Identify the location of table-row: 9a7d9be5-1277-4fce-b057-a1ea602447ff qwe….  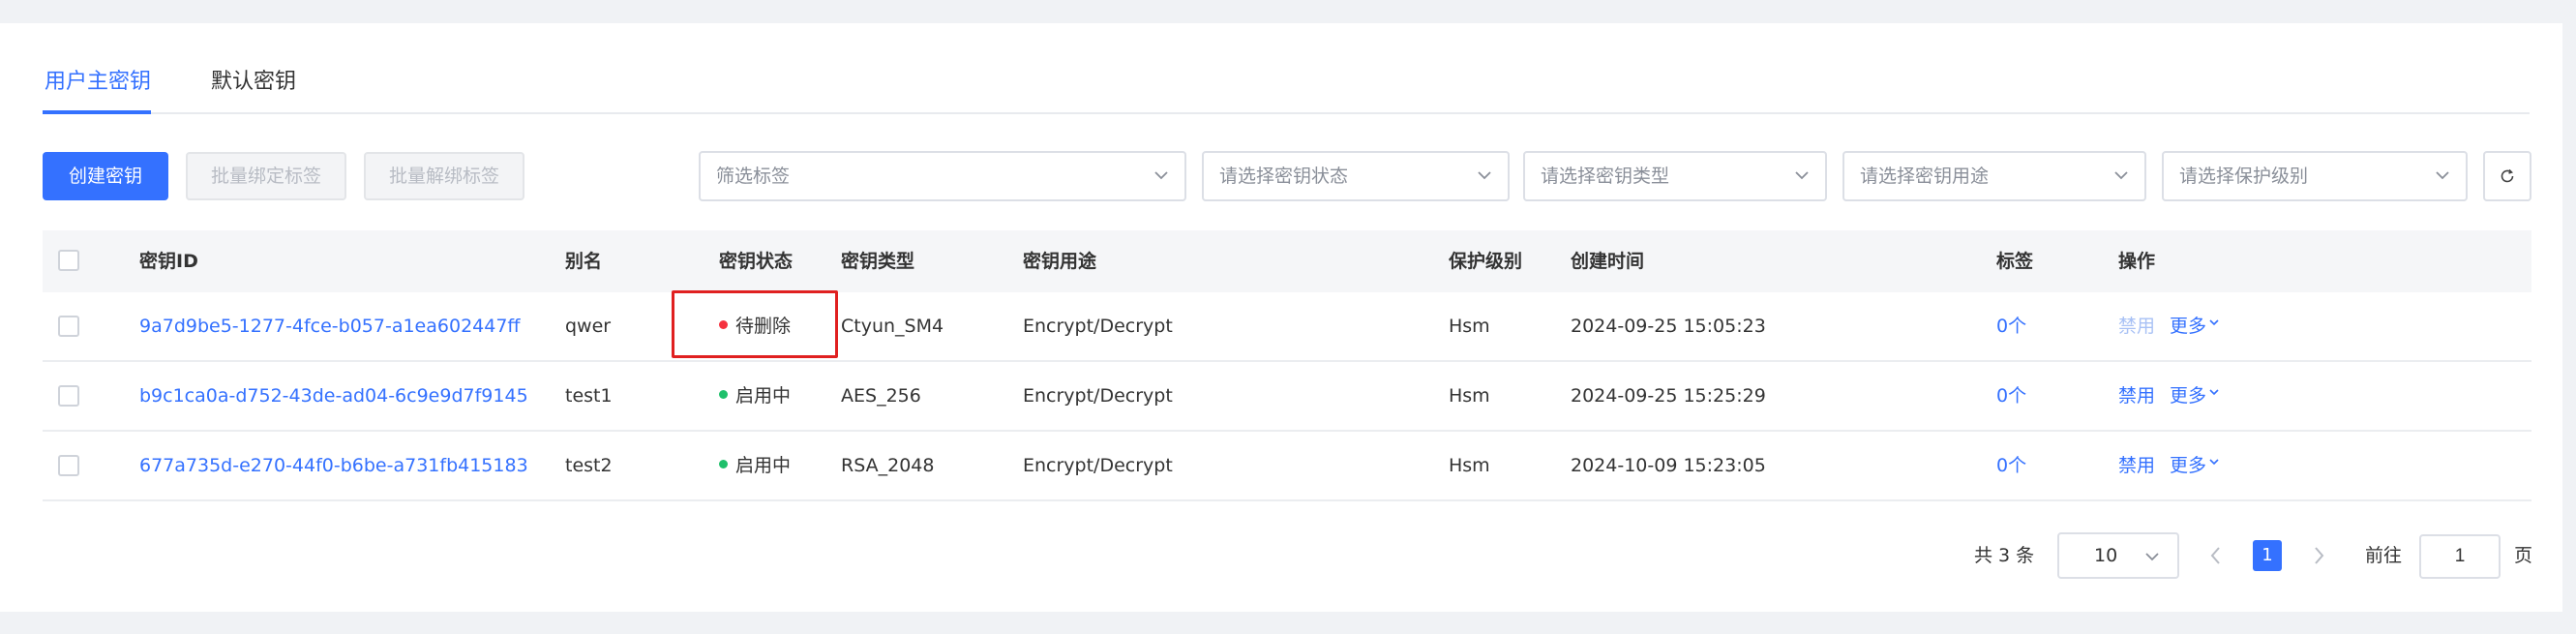
(1287, 327).